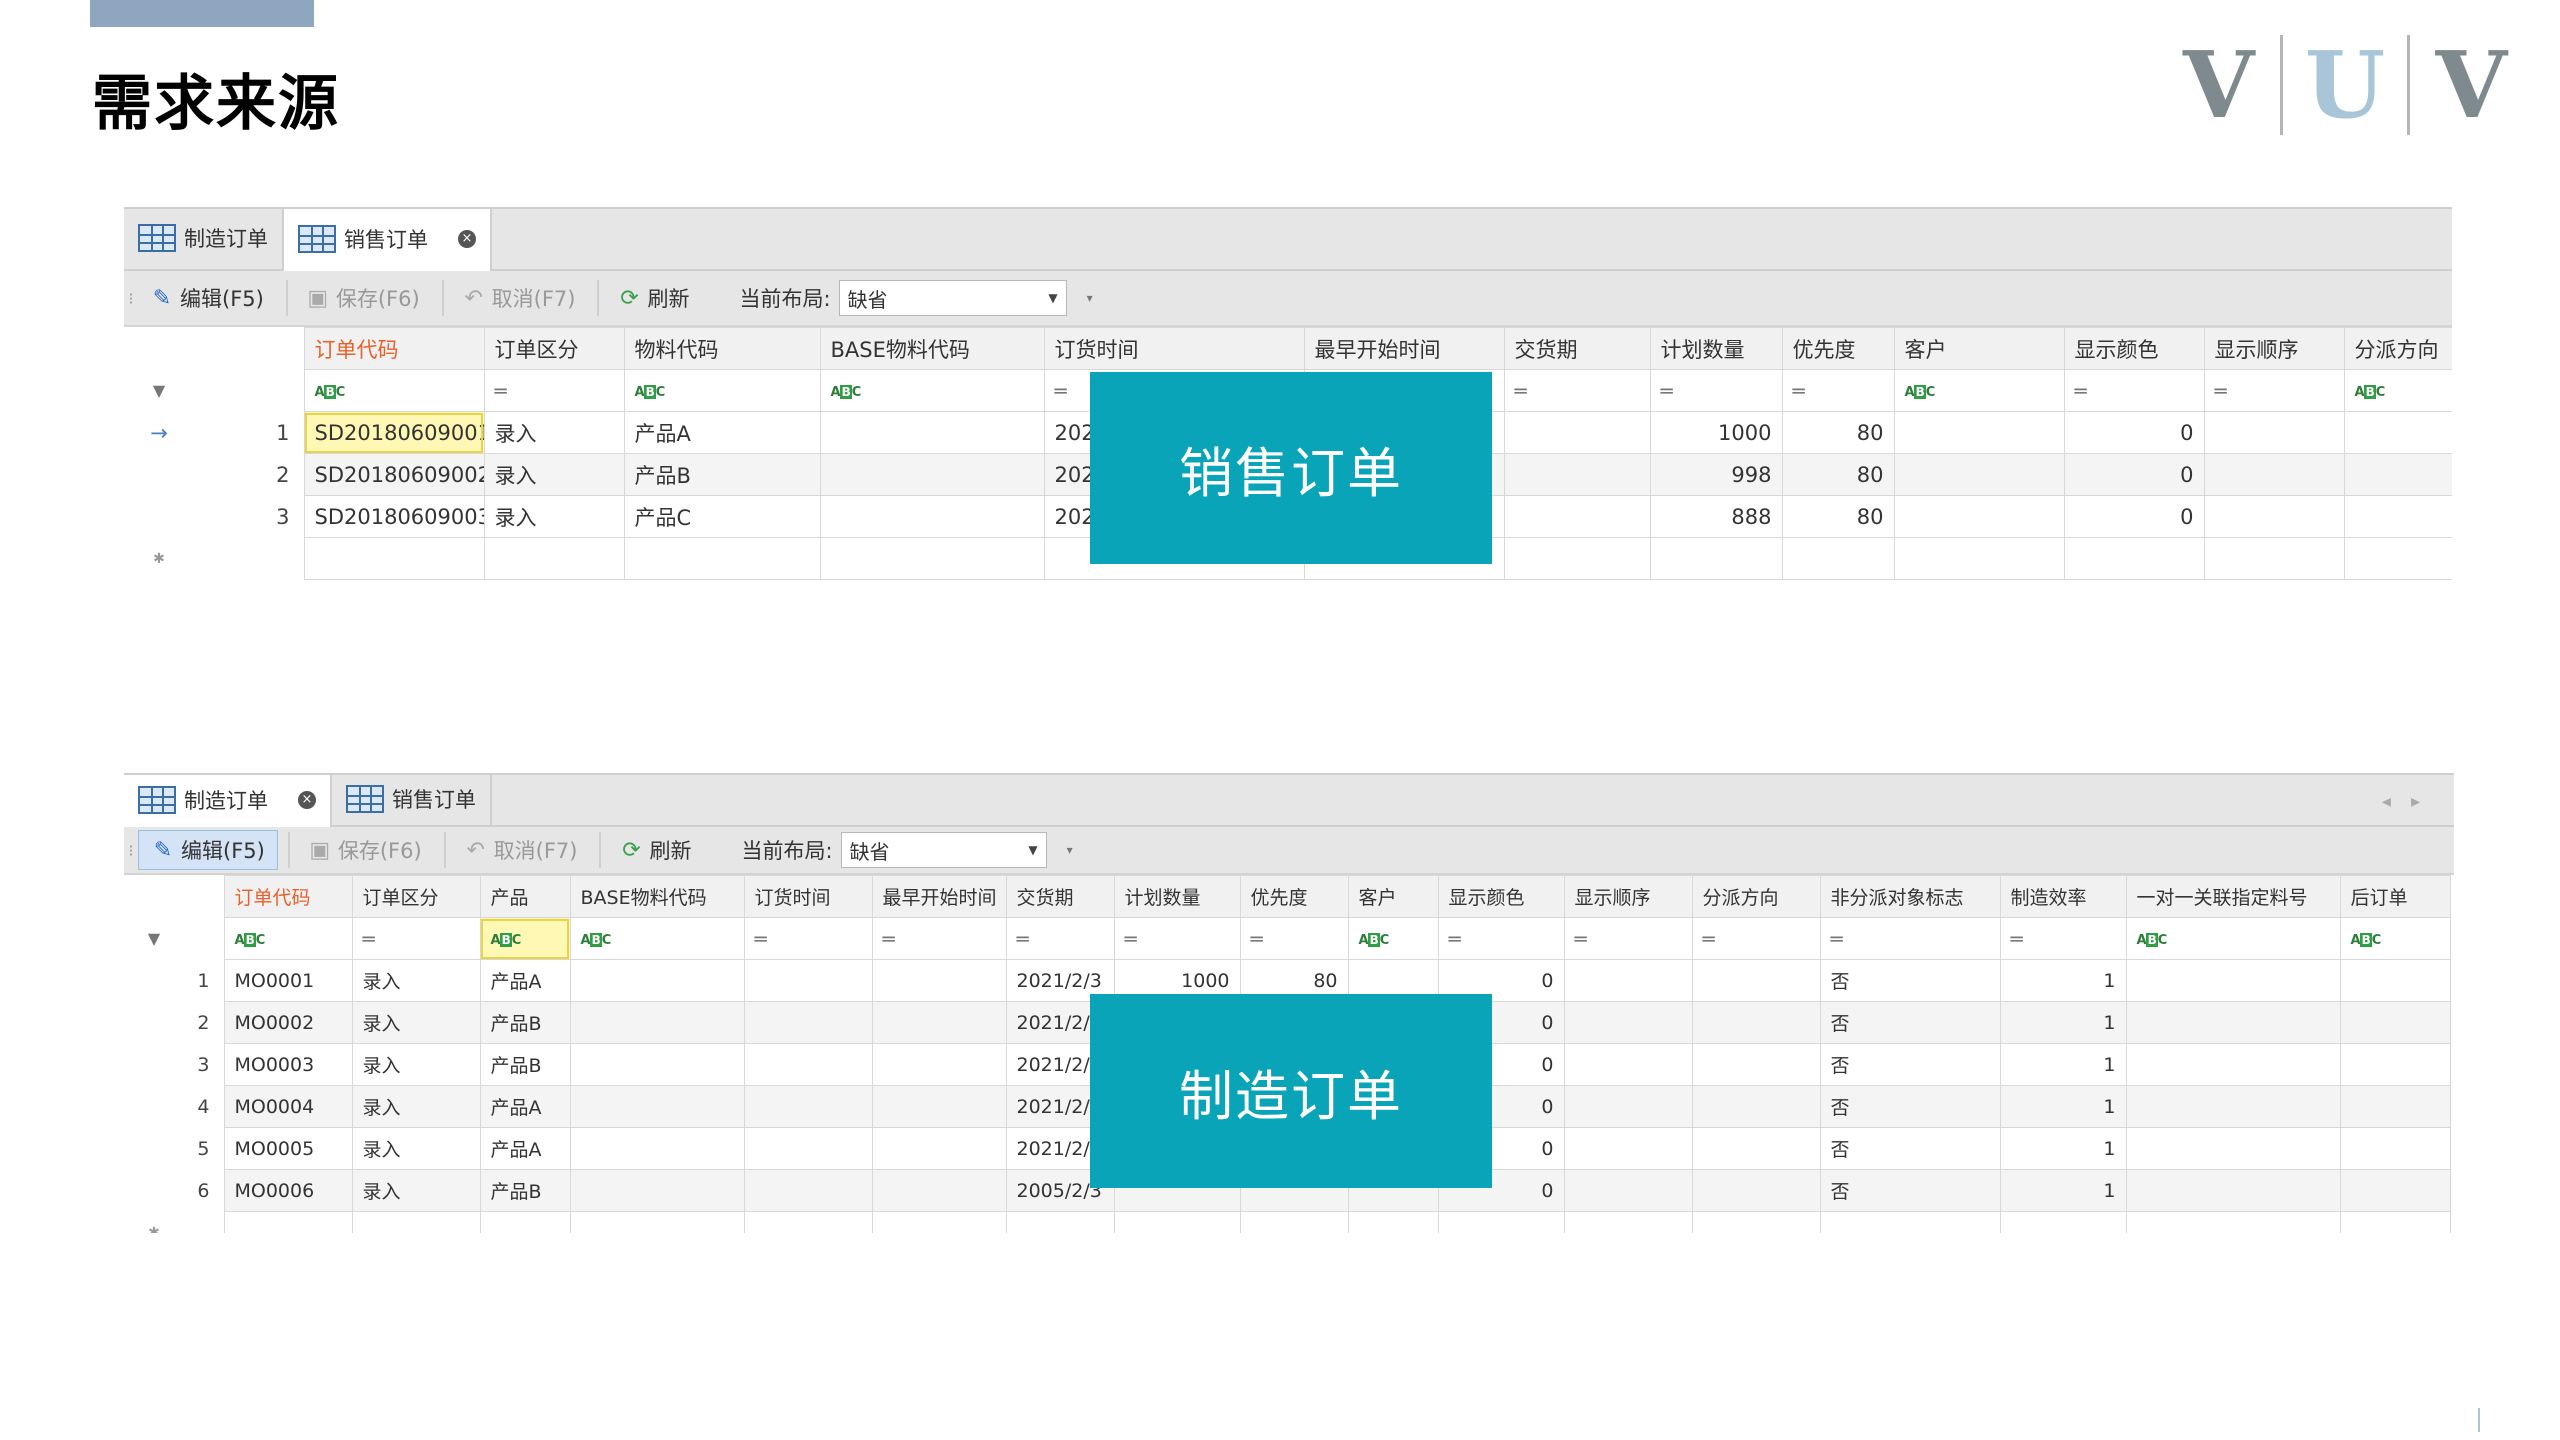  I want to click on column-header: 最早开始时间, so click(939, 896).